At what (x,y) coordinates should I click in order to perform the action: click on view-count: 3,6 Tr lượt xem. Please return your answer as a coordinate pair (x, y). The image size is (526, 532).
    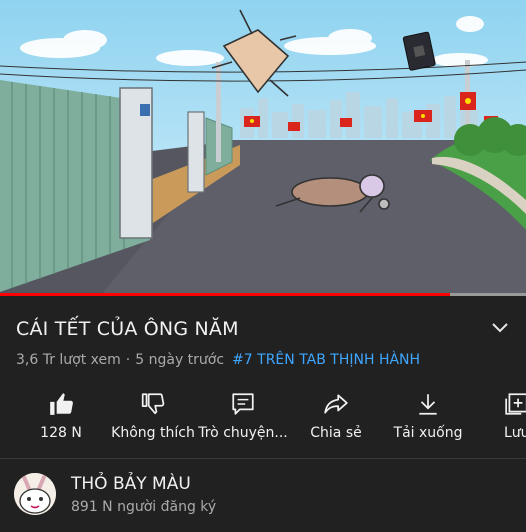
    Looking at the image, I should click on (68, 360).